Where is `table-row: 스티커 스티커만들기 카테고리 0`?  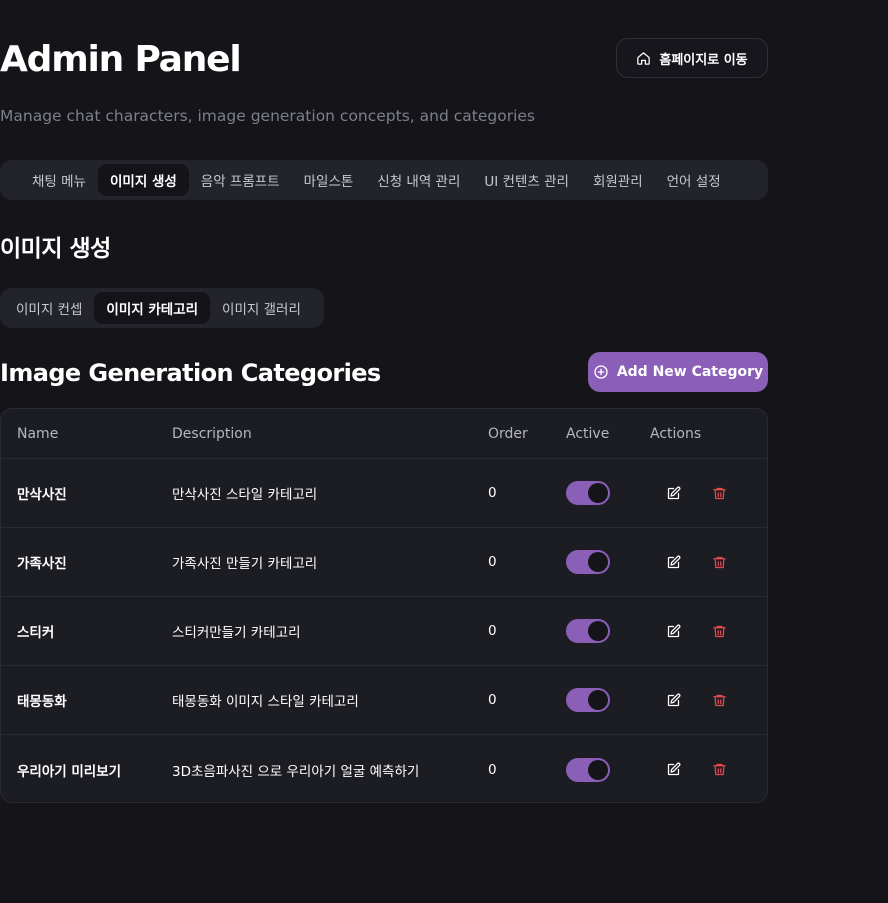
table-row: 스티커 스티커만들기 카테고리 0 is located at coordinates (384, 631).